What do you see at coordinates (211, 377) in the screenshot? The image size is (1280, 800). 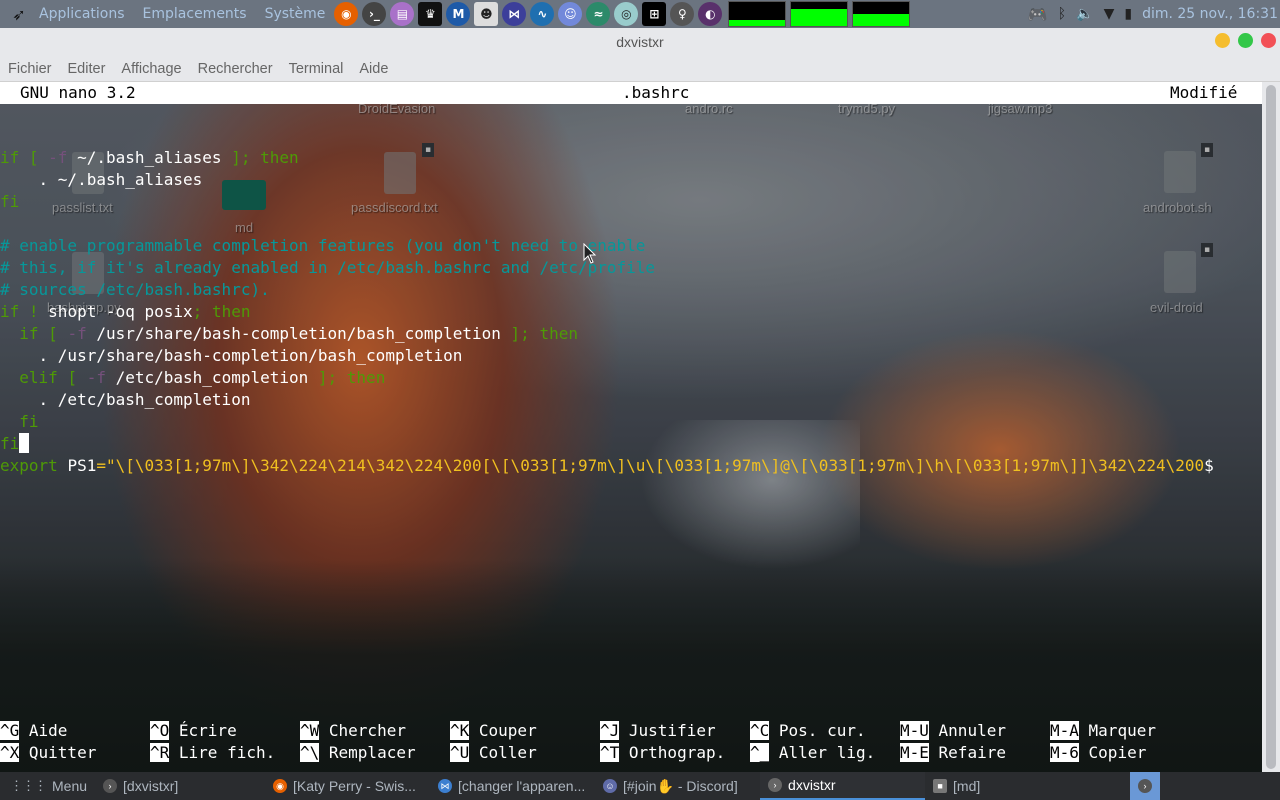 I see `code-token: /etc/bash_completion` at bounding box center [211, 377].